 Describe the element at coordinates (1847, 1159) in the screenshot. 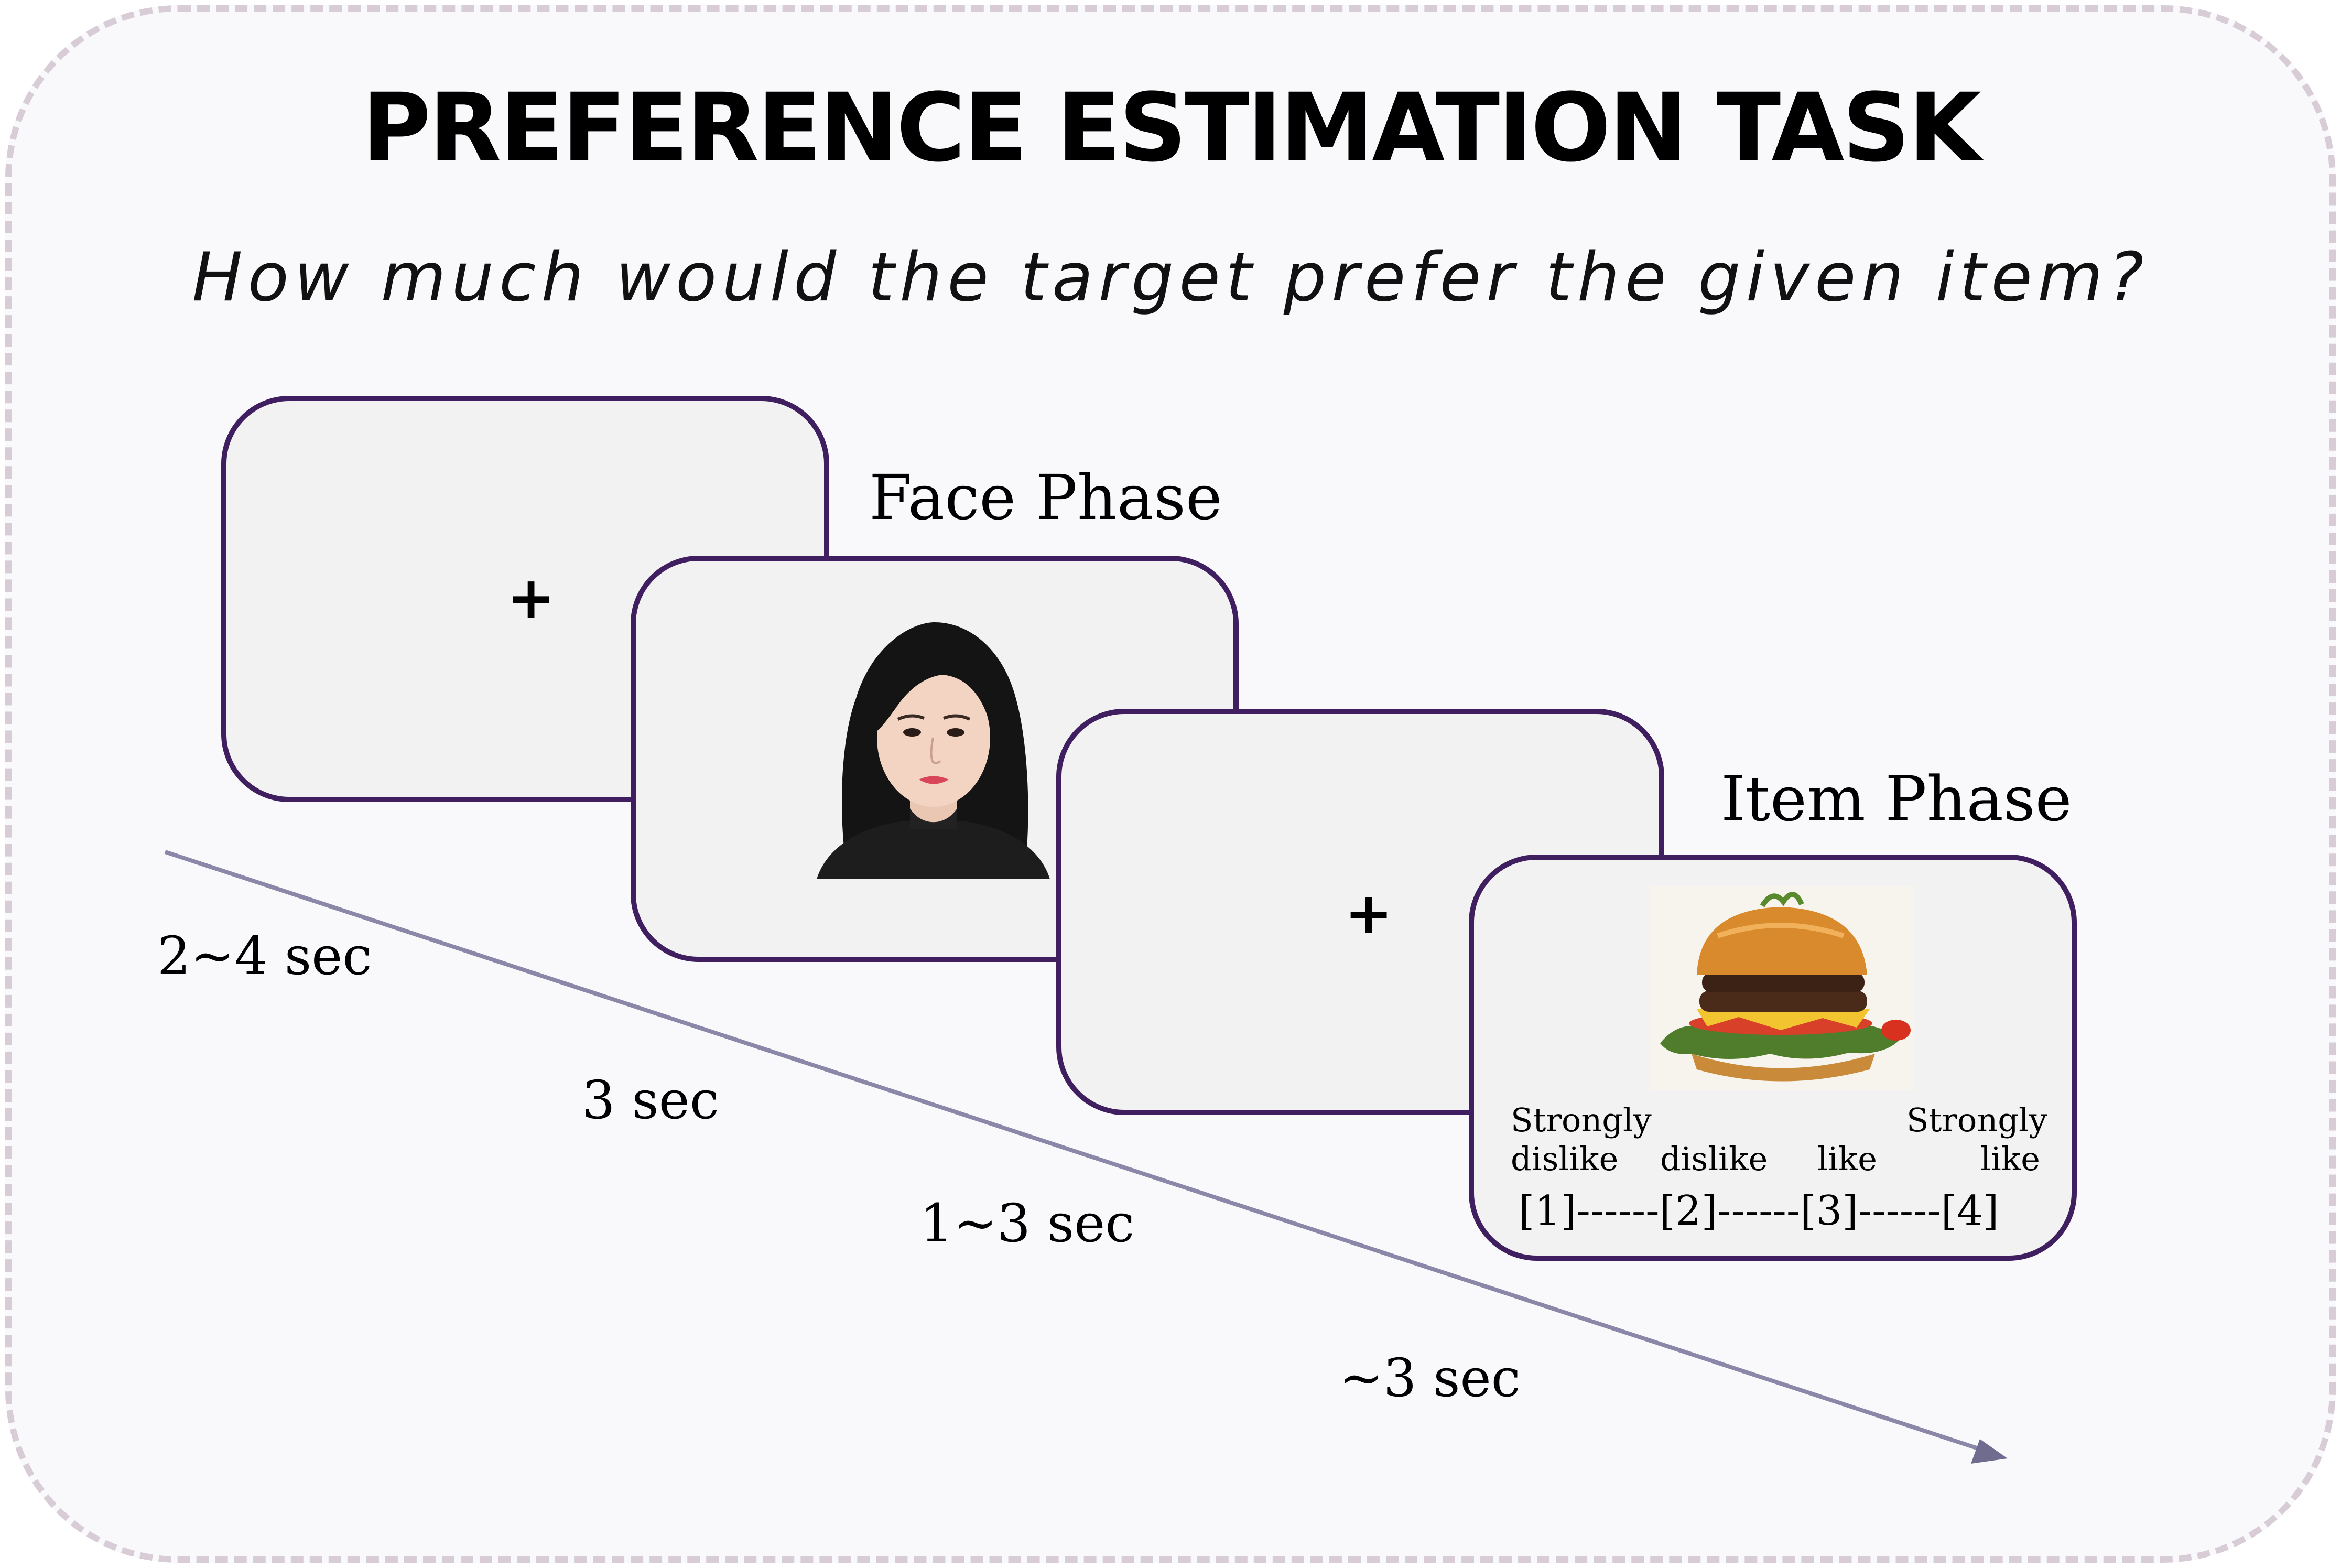

I see `scale-label-3-line2: like` at that location.